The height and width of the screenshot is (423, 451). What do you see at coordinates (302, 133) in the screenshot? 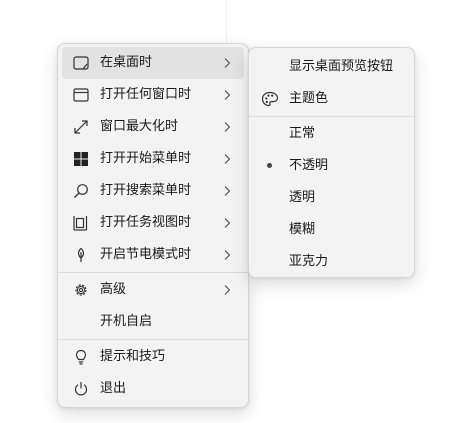
I see `menu-item-label: 正常` at bounding box center [302, 133].